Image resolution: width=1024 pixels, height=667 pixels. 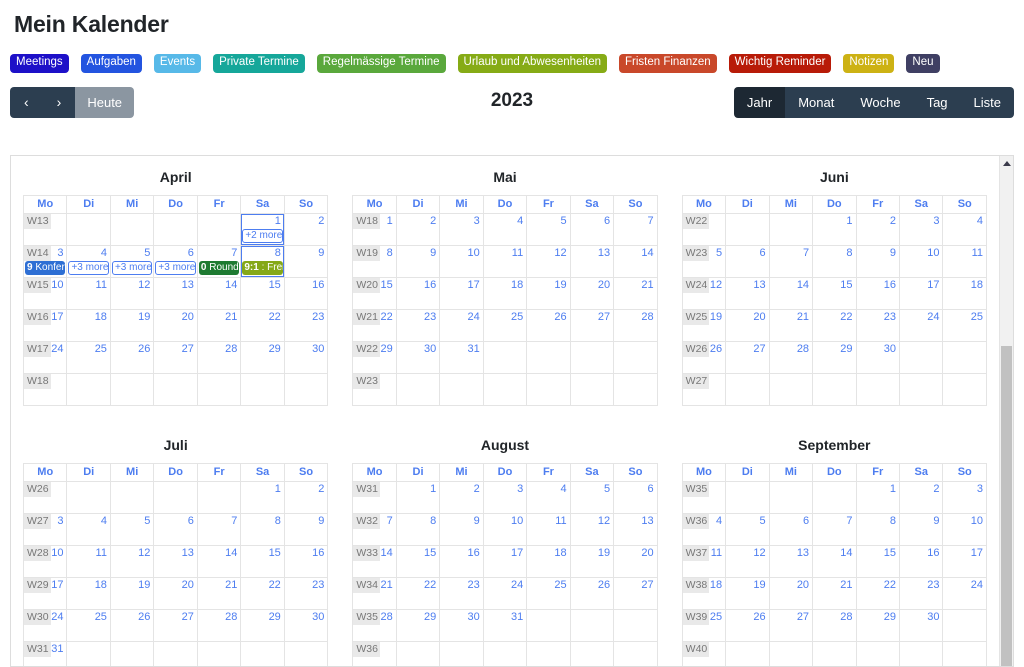 What do you see at coordinates (921, 317) in the screenshot?
I see `day-number: 24` at bounding box center [921, 317].